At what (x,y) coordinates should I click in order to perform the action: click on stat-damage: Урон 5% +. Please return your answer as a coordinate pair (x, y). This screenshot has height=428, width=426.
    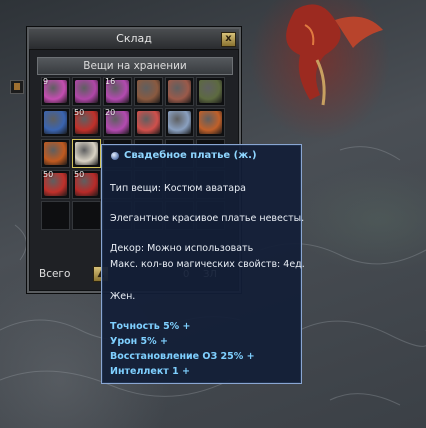
    Looking at the image, I should click on (139, 341).